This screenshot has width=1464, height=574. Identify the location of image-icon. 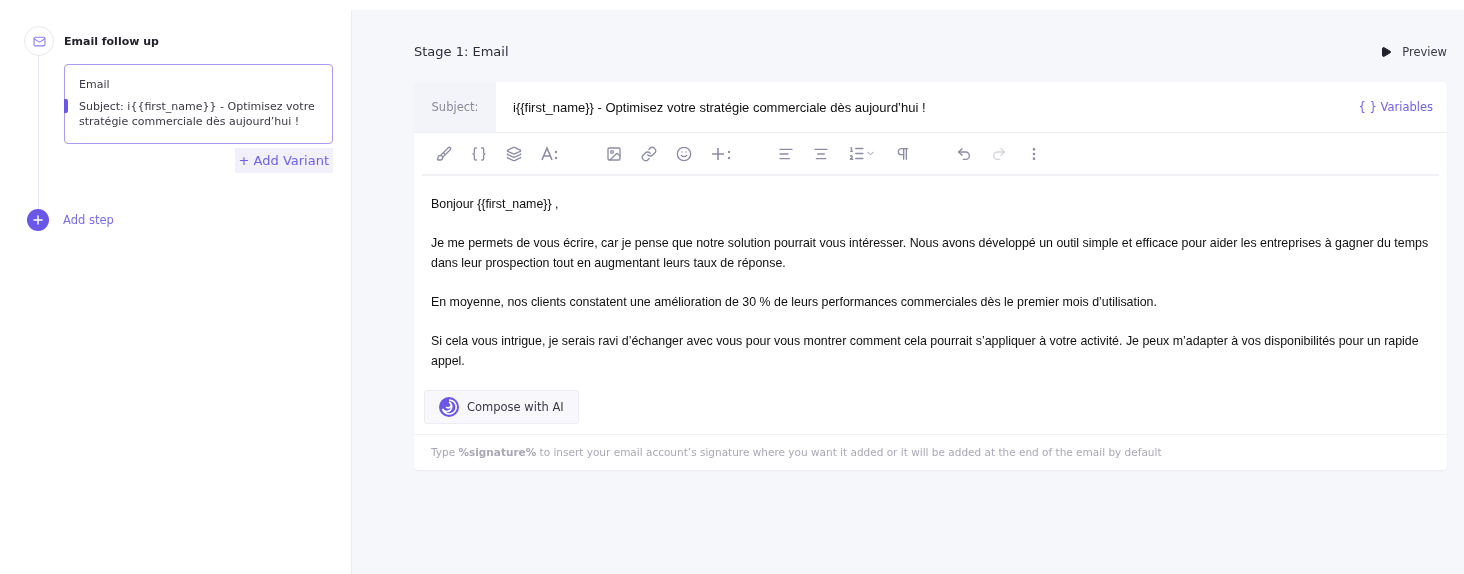
(614, 153).